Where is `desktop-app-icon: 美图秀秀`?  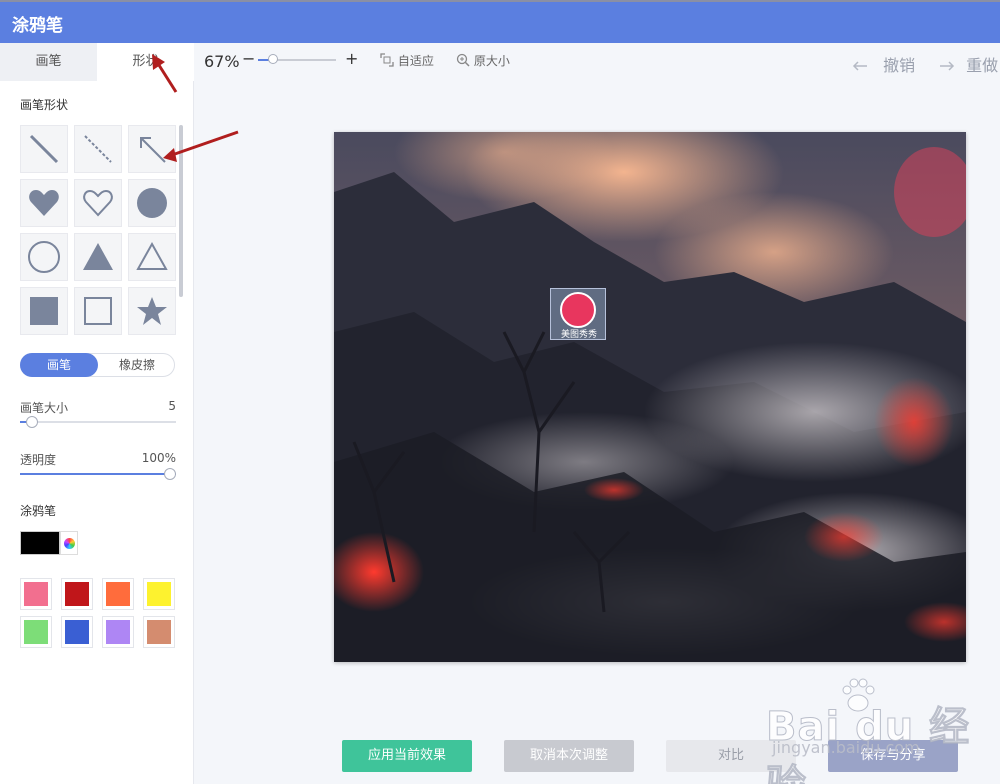 desktop-app-icon: 美图秀秀 is located at coordinates (578, 314).